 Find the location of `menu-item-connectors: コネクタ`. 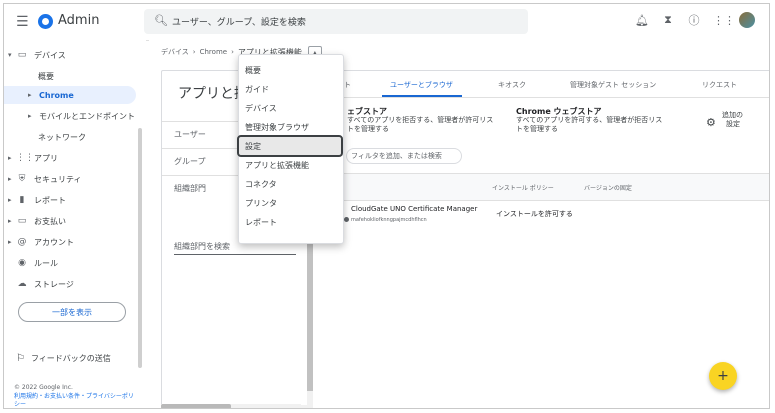

menu-item-connectors: コネクタ is located at coordinates (291, 184).